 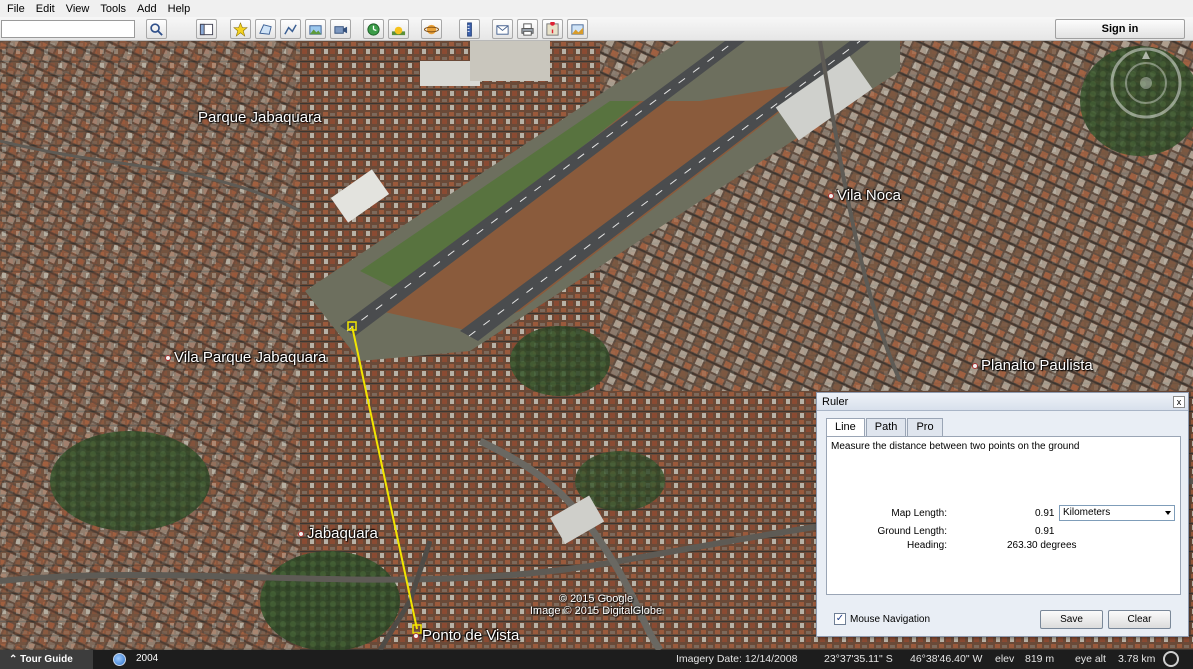 What do you see at coordinates (1120, 29) in the screenshot?
I see `sign-in-button: Sign in` at bounding box center [1120, 29].